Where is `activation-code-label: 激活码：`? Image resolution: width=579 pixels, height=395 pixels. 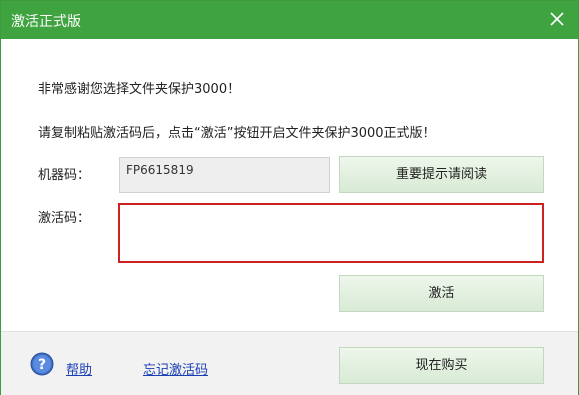 activation-code-label: 激活码： is located at coordinates (64, 218).